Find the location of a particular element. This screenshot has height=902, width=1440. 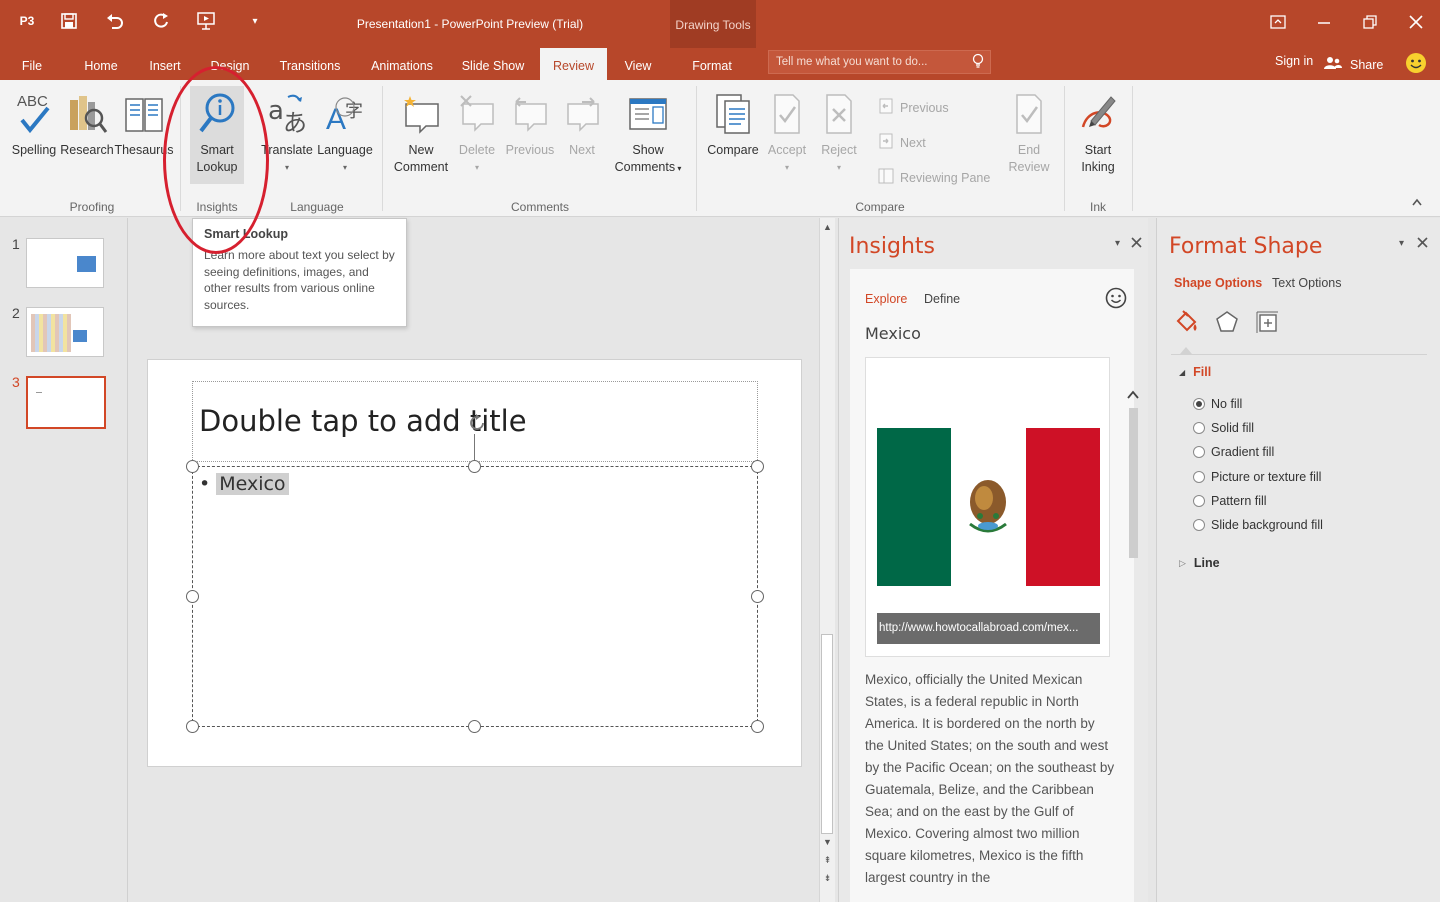

tab-home: Home is located at coordinates (101, 64).